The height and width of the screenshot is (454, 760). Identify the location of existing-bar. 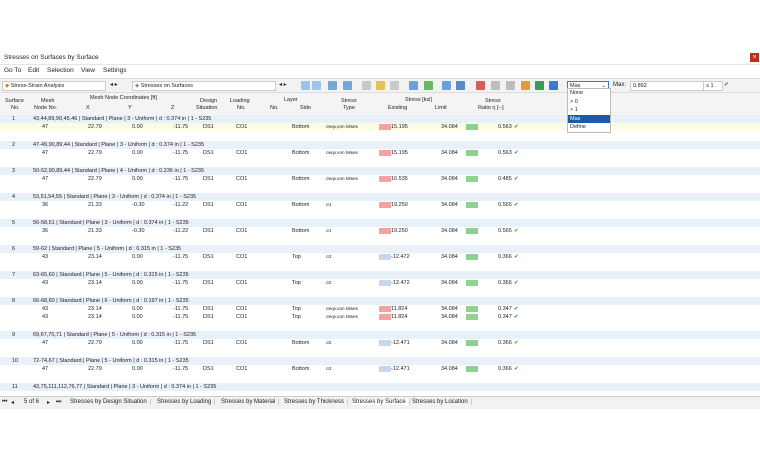
(385, 257).